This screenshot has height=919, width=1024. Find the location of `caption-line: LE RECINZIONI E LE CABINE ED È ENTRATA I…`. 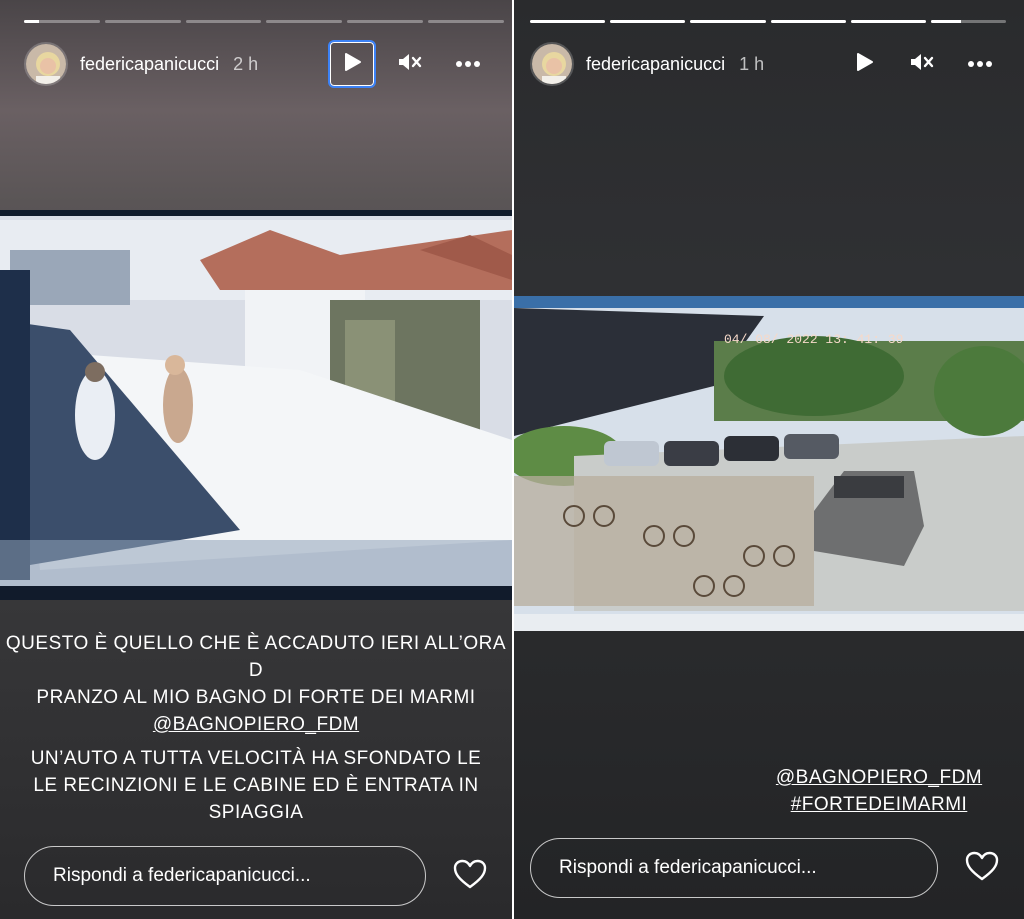

caption-line: LE RECINZIONI E LE CABINE ED È ENTRATA I… is located at coordinates (256, 785).